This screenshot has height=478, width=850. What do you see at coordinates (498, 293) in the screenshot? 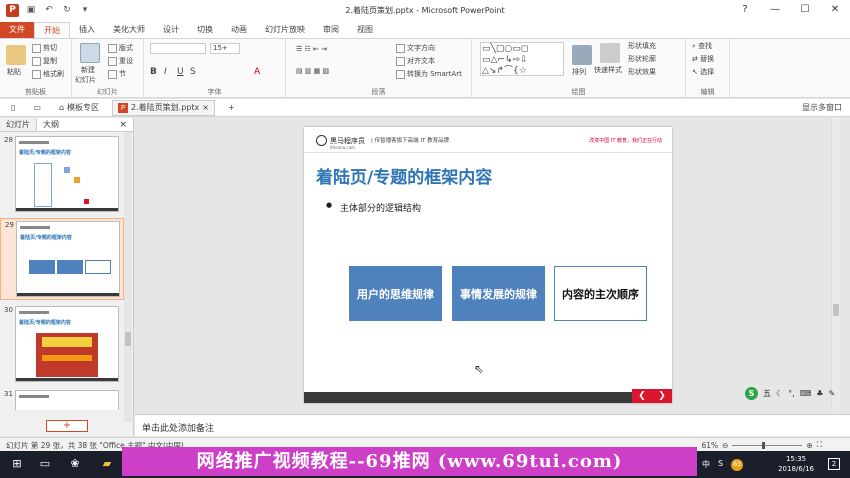
I see `box-event-development: 事情发展的规律` at bounding box center [498, 293].